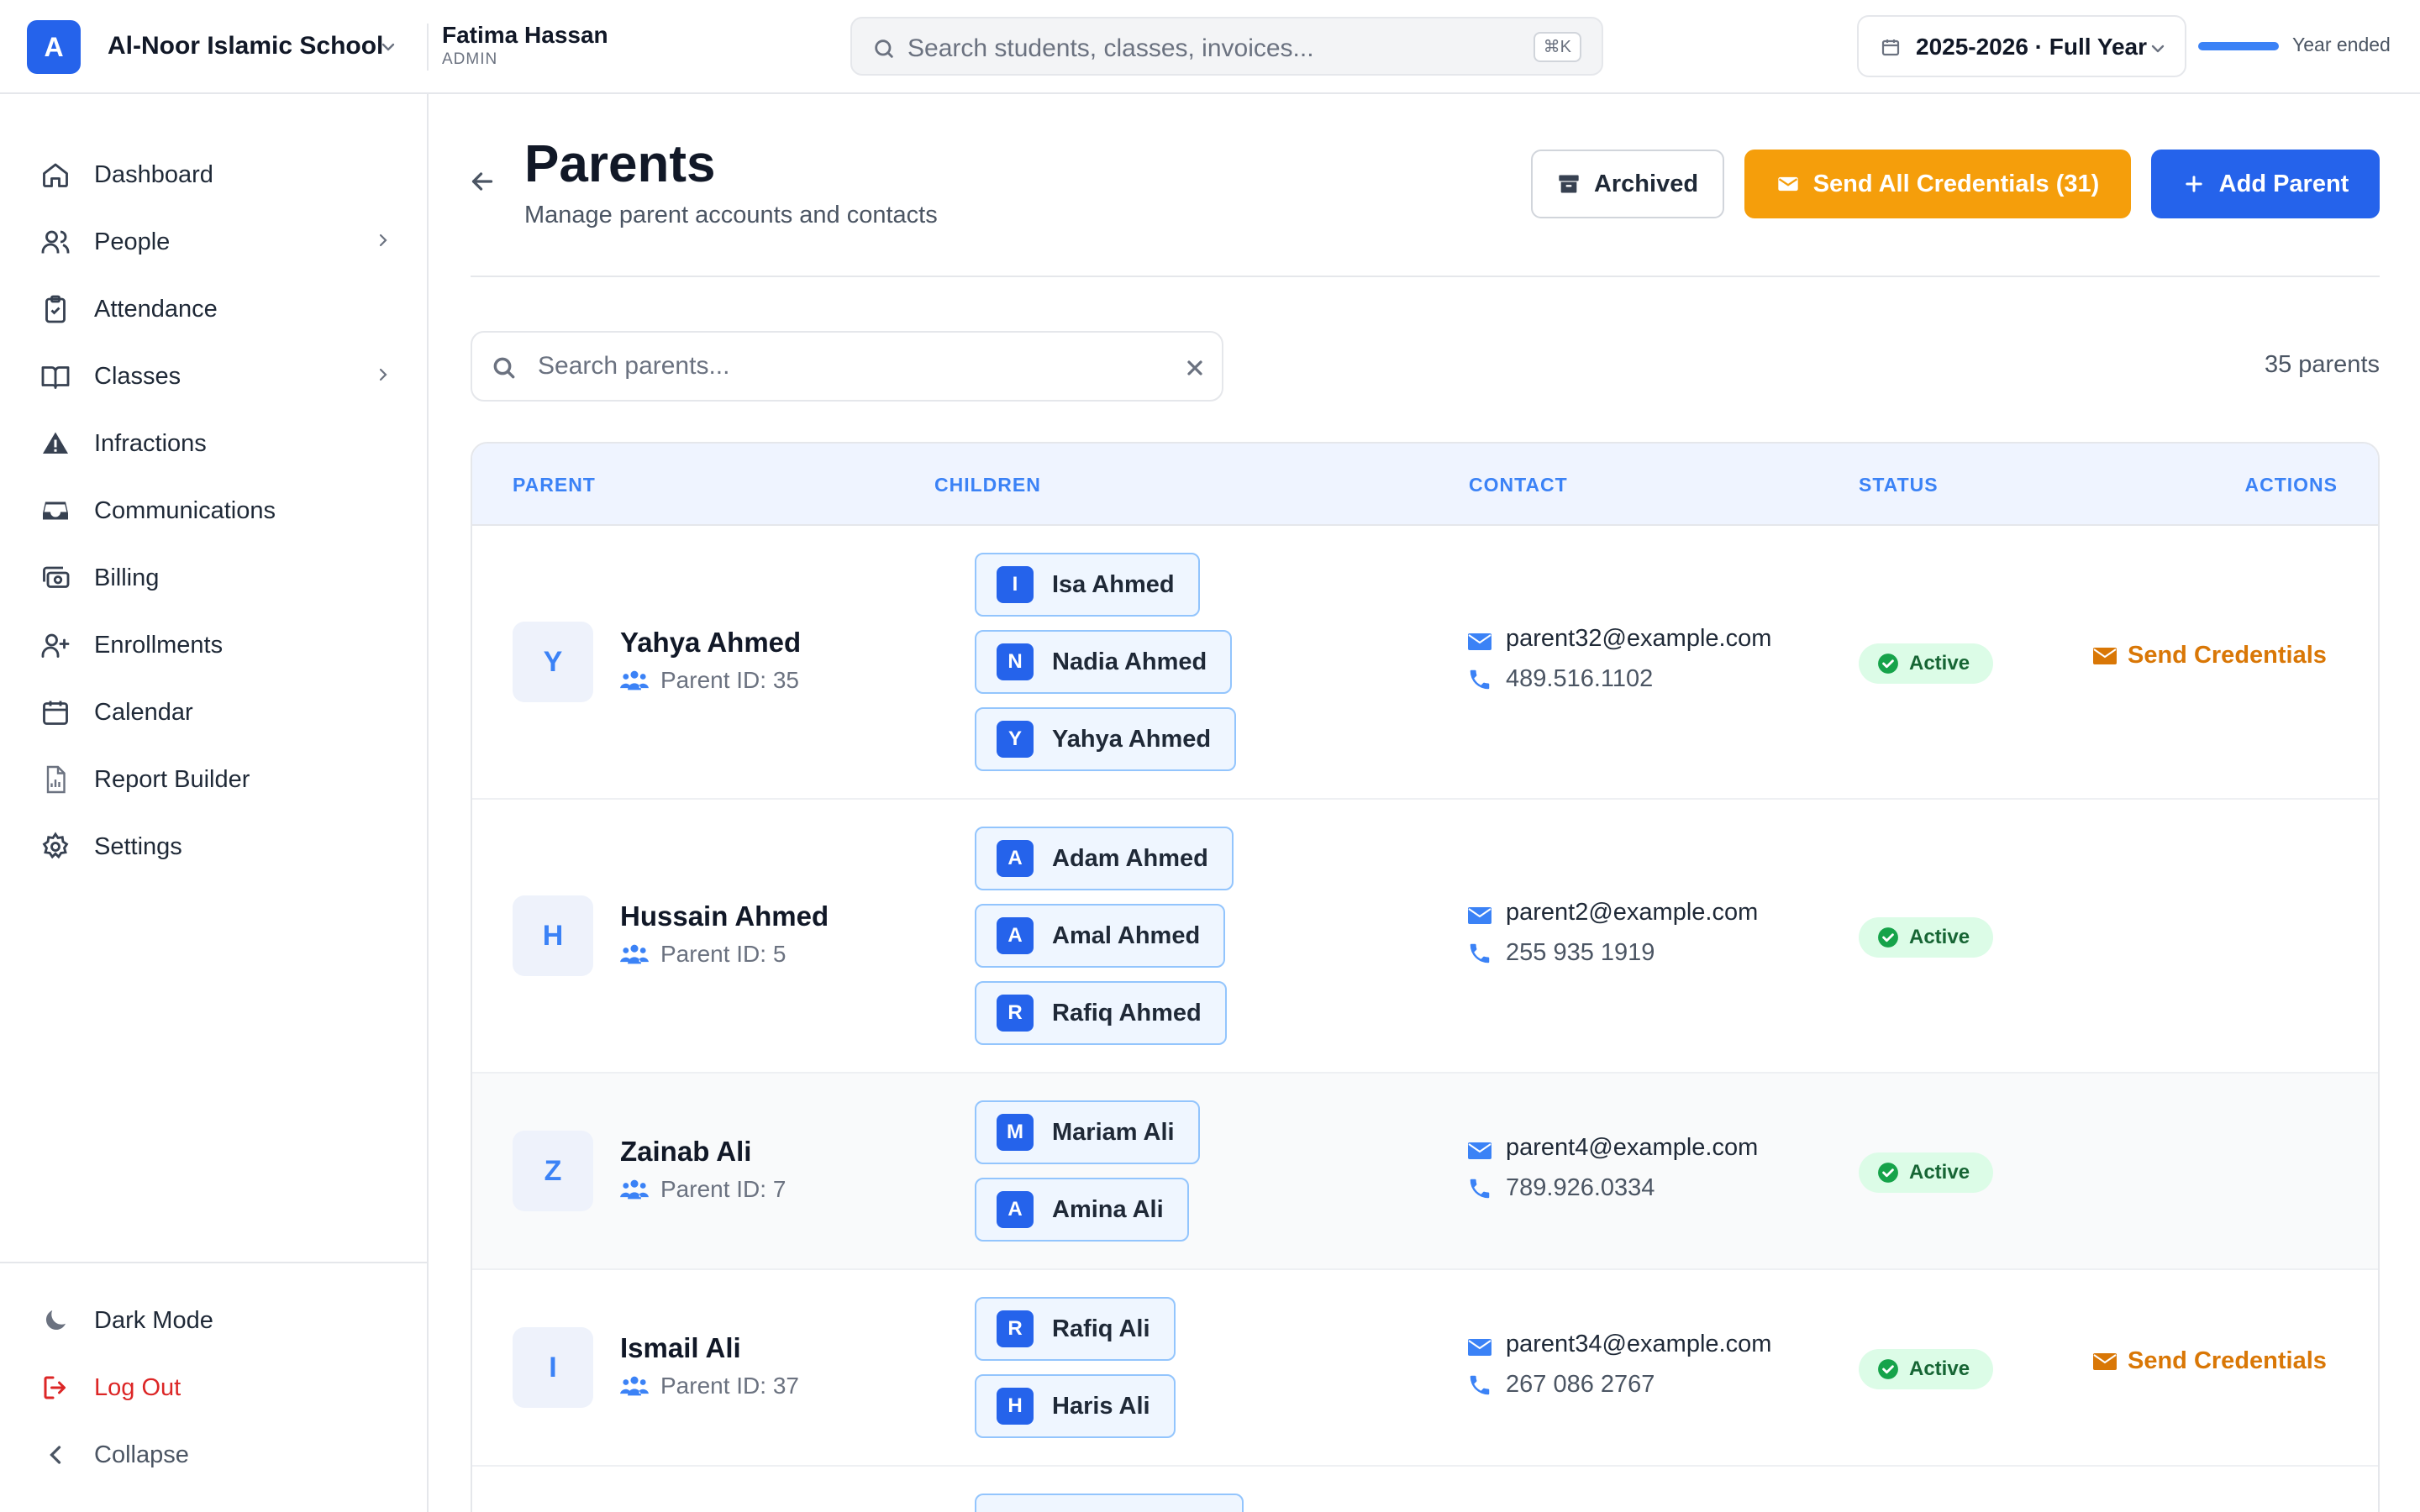 The width and height of the screenshot is (2420, 1512). I want to click on sidebar-item-label: Communications, so click(185, 510).